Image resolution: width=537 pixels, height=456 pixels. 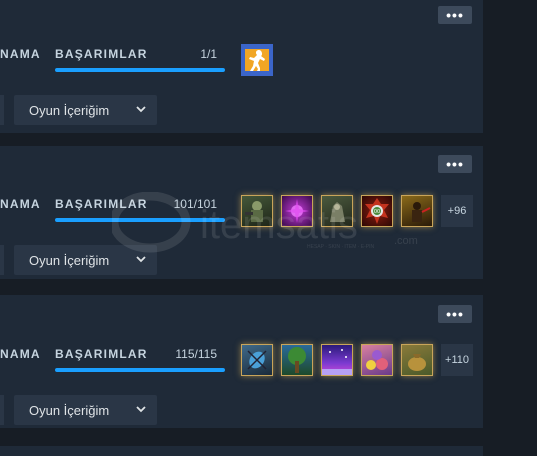 I want to click on beetle-achievement-icon, so click(x=257, y=360).